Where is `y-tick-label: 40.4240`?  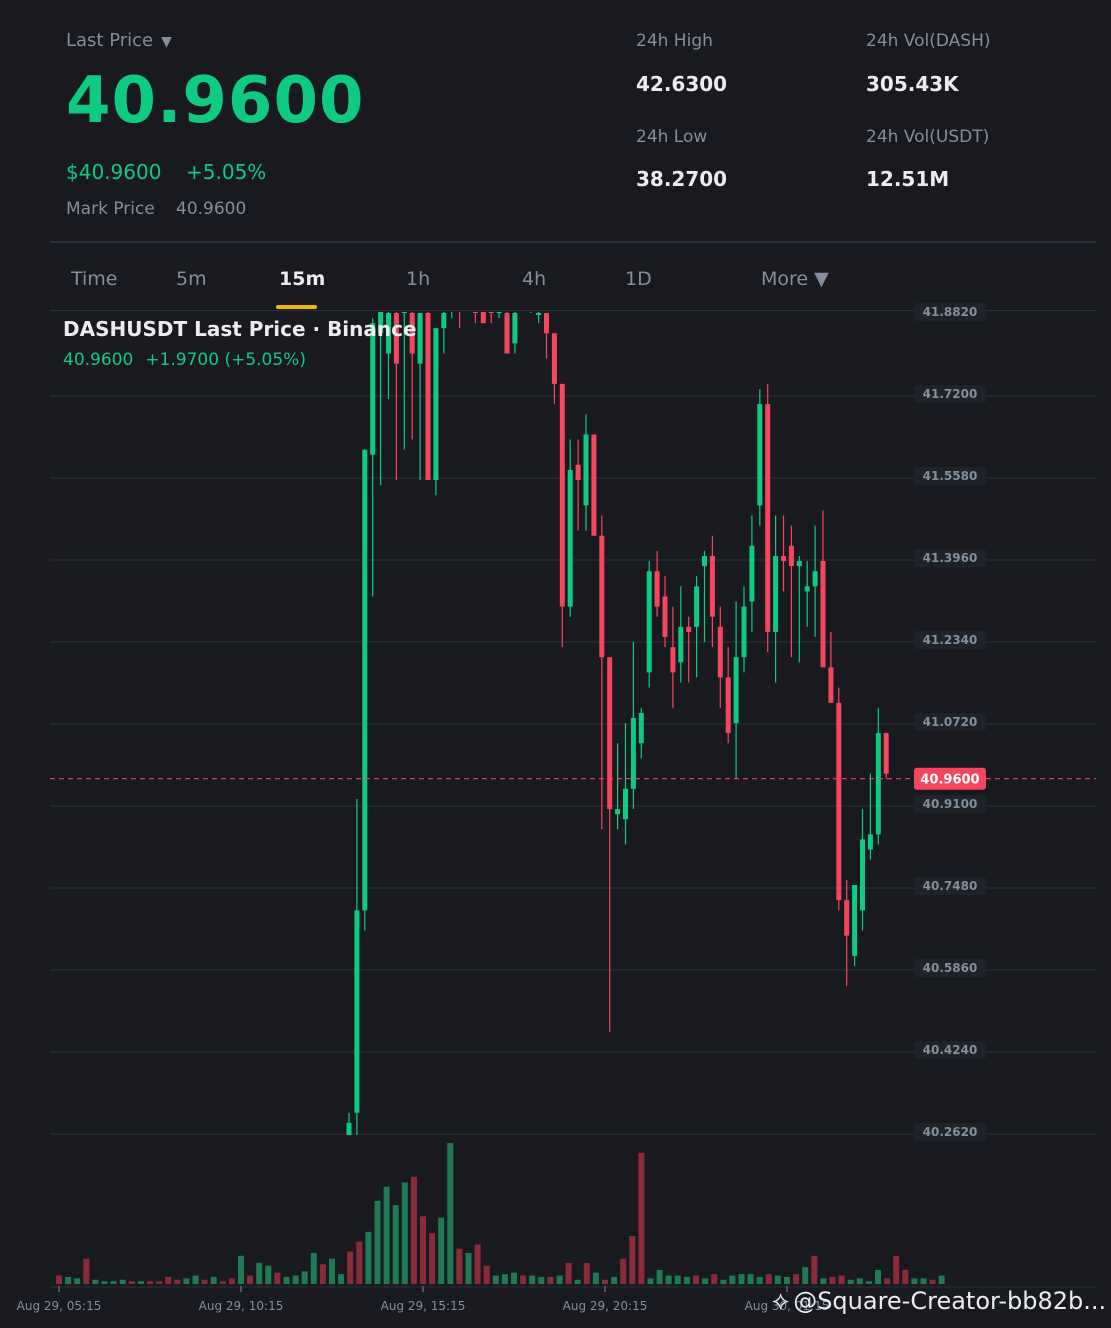 y-tick-label: 40.4240 is located at coordinates (950, 1050).